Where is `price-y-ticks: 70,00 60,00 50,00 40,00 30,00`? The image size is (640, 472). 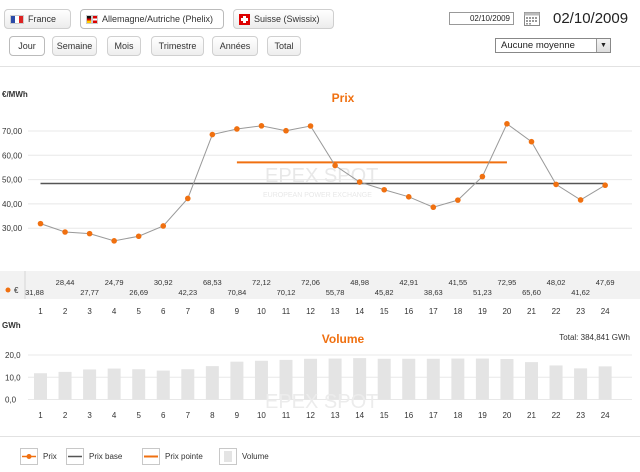
price-y-ticks: 70,00 60,00 50,00 40,00 30,00 is located at coordinates (12, 180).